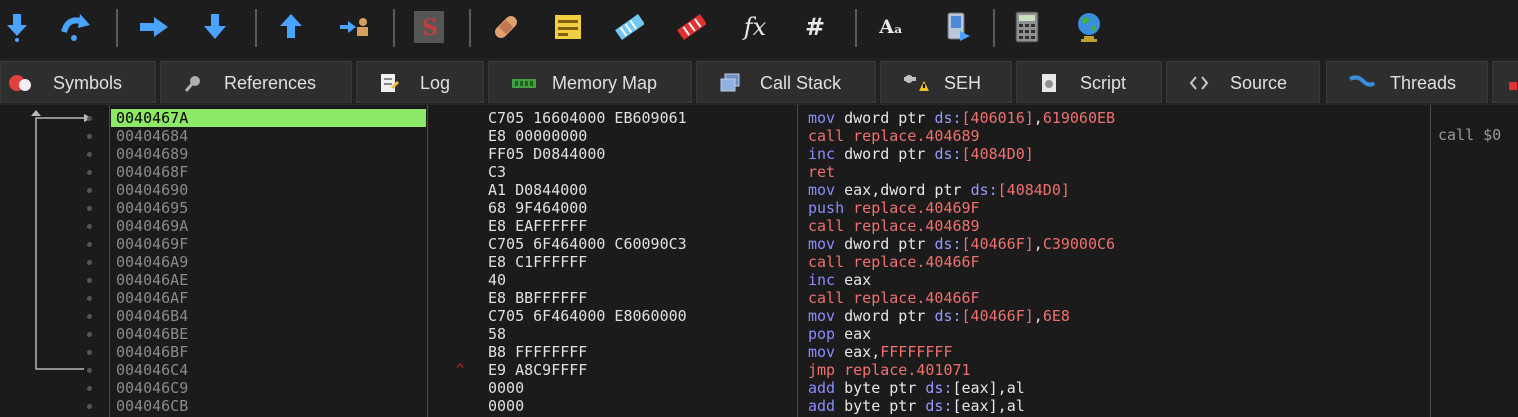  What do you see at coordinates (939, 190) in the screenshot?
I see `disassembly-cell: mov eax,dword ptr ds:[4084D0]` at bounding box center [939, 190].